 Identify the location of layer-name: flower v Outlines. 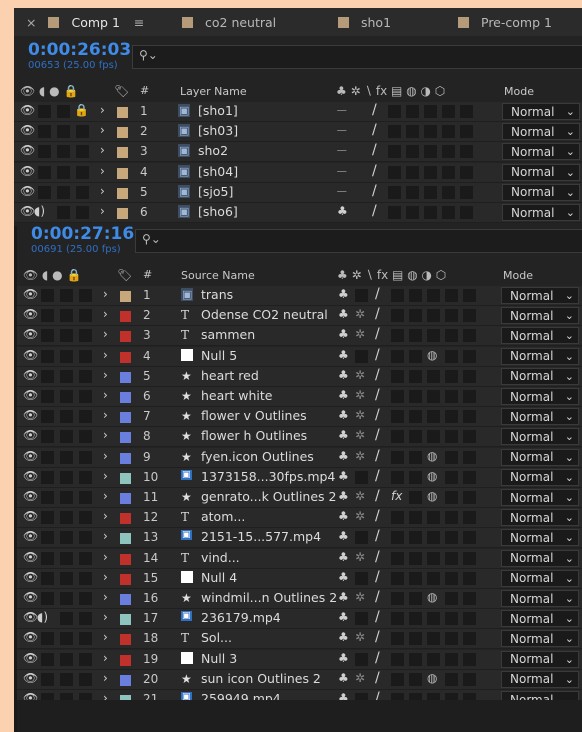
(254, 415).